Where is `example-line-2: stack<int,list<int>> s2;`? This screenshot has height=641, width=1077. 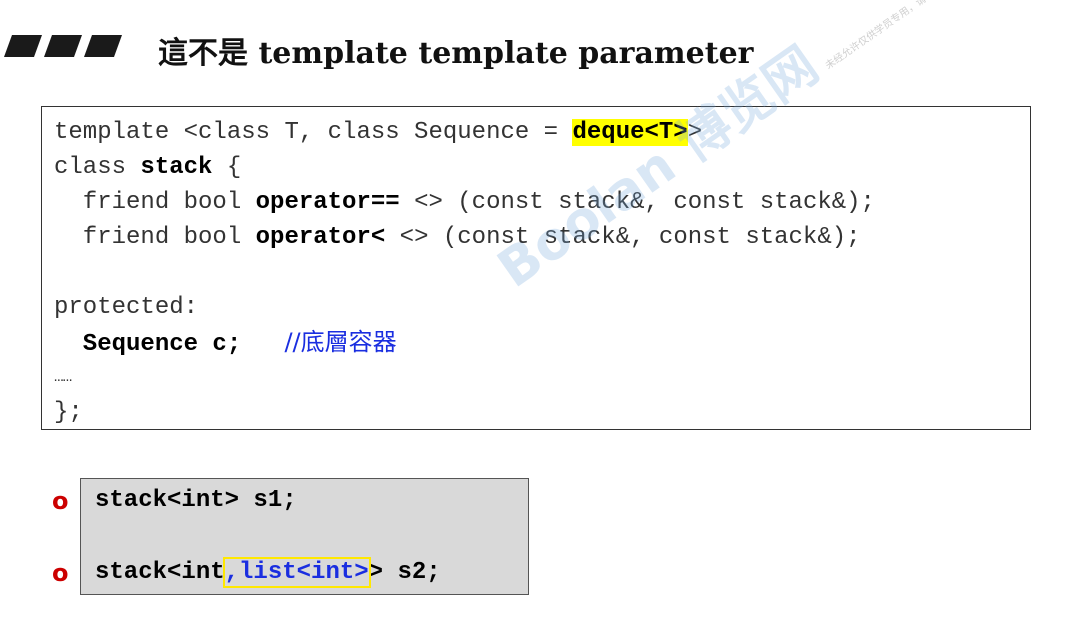 example-line-2: stack<int,list<int>> s2; is located at coordinates (268, 572).